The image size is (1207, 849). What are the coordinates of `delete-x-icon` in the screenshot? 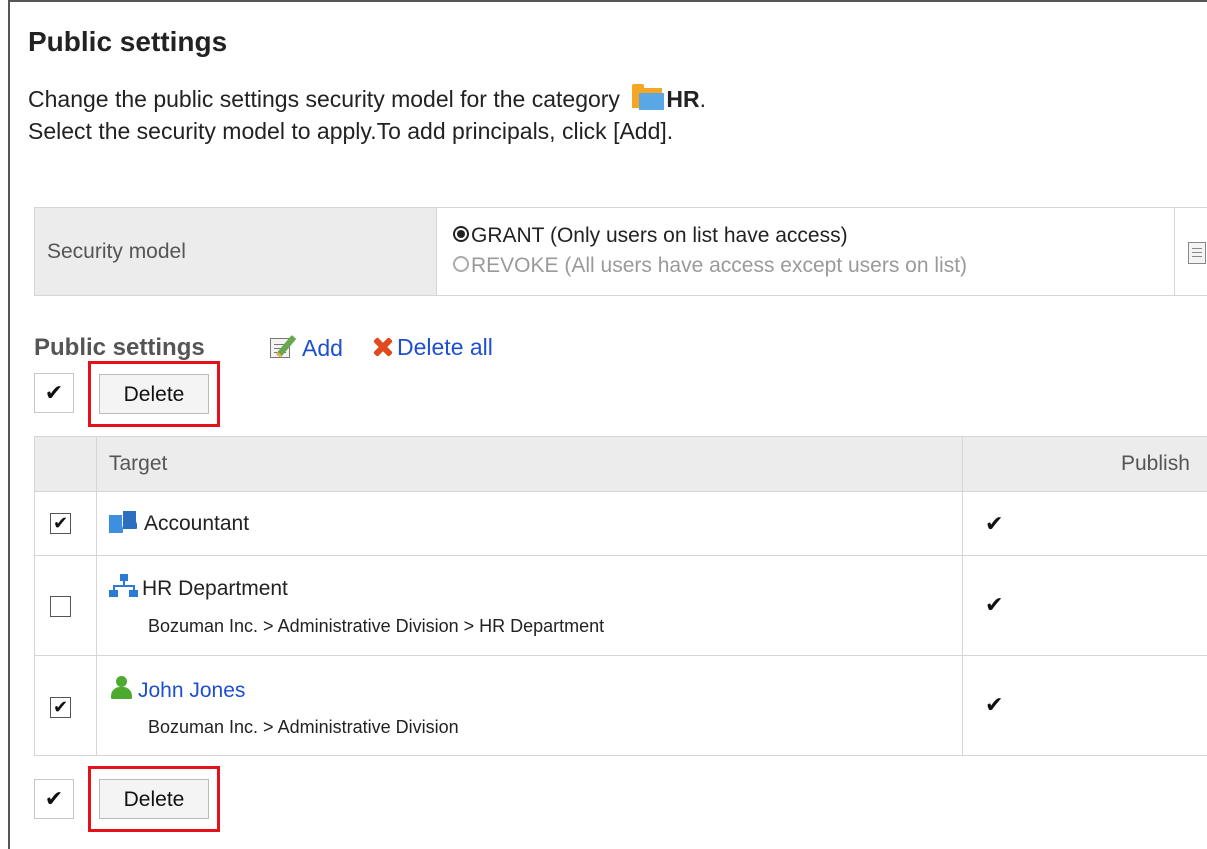 It's located at (382, 347).